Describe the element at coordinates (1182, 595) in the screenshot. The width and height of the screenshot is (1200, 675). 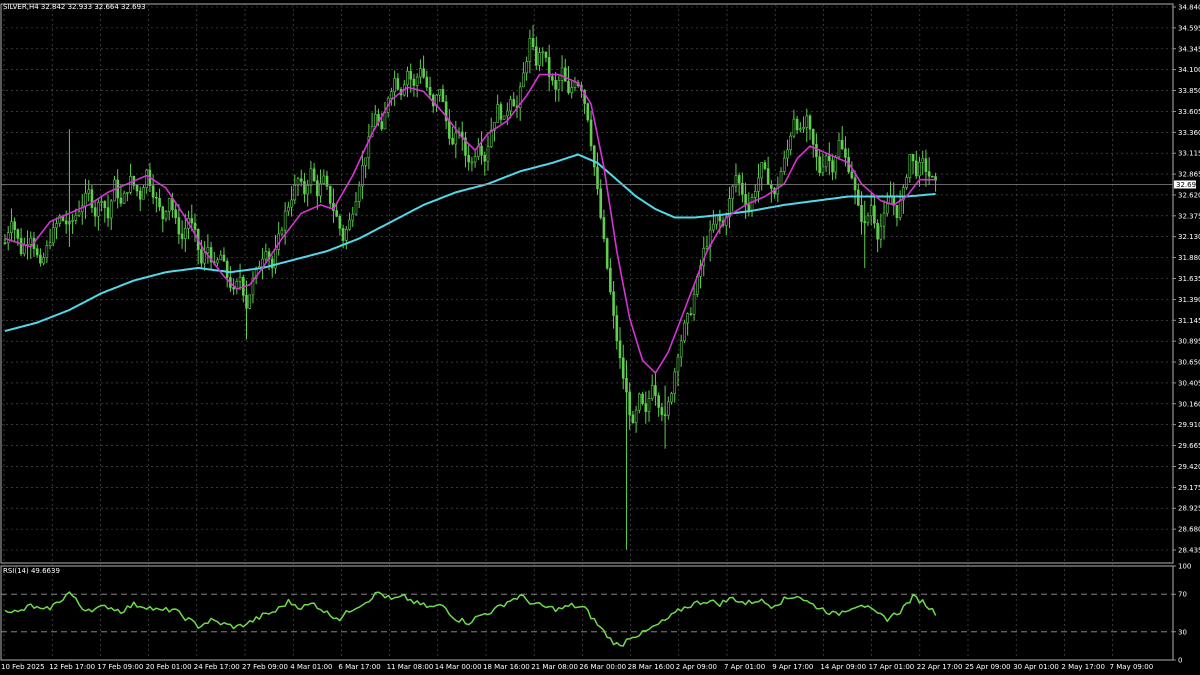
I see `rsi-tick-label: 70` at that location.